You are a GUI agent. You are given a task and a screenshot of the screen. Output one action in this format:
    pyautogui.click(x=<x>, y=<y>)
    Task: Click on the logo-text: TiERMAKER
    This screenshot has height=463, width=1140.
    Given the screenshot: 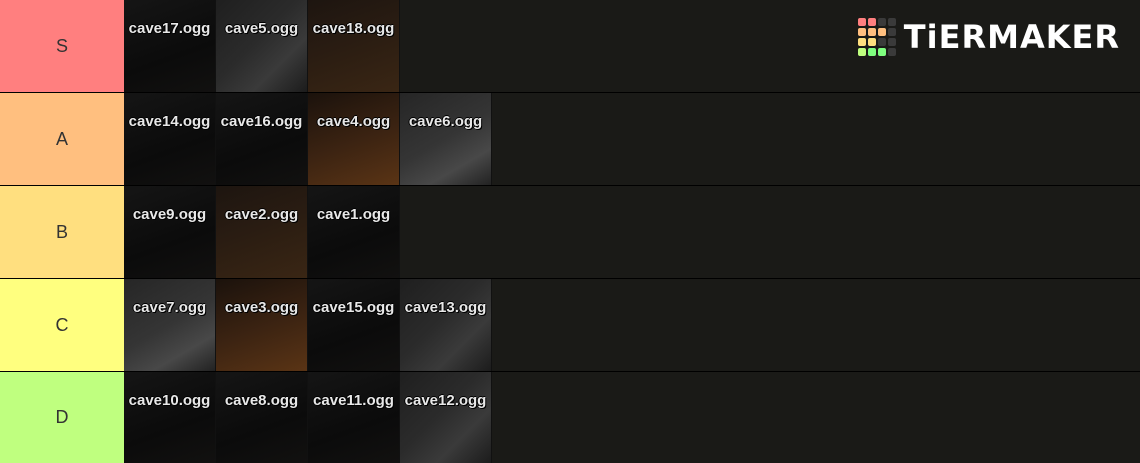 What is the action you would take?
    pyautogui.click(x=1011, y=37)
    